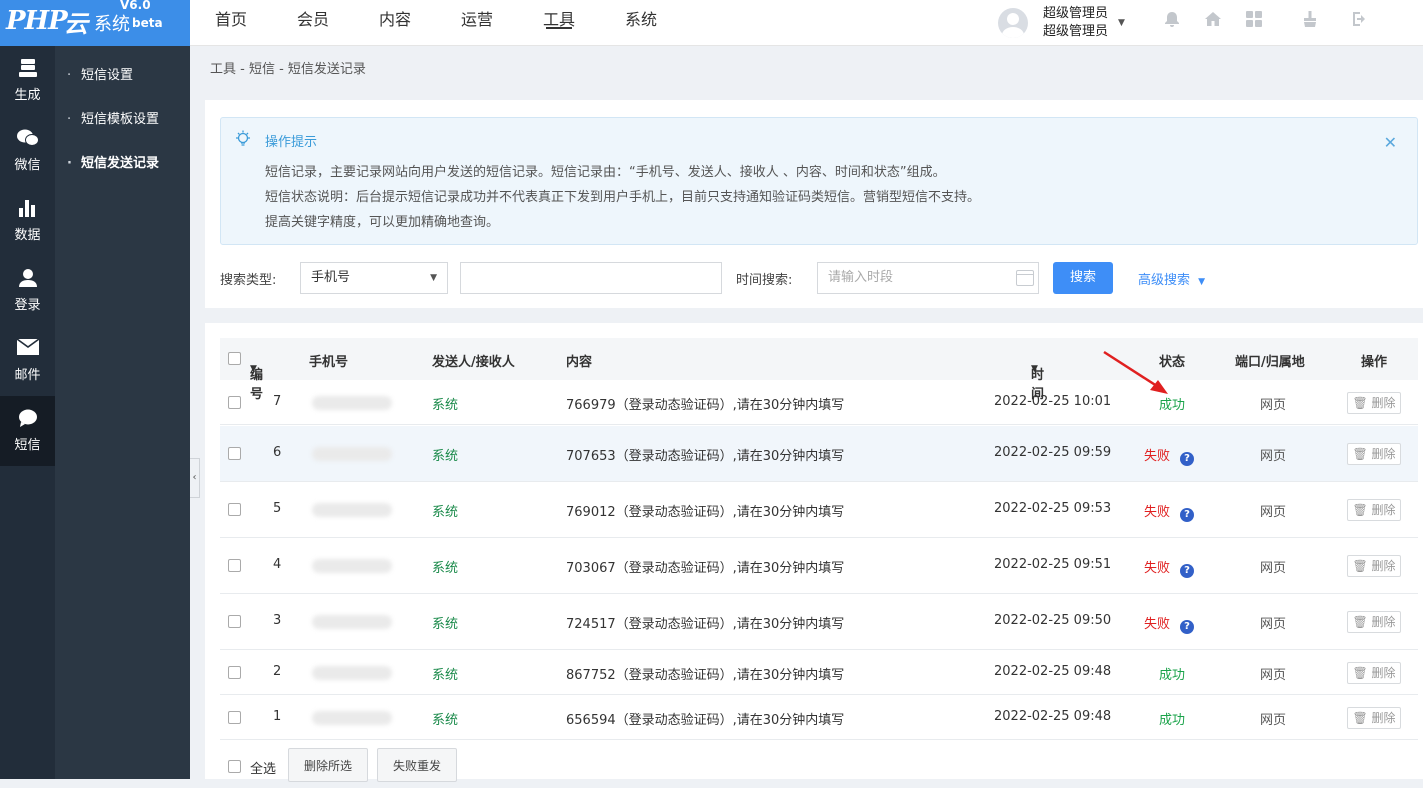 The image size is (1423, 788). I want to click on bell-icon, so click(1172, 20).